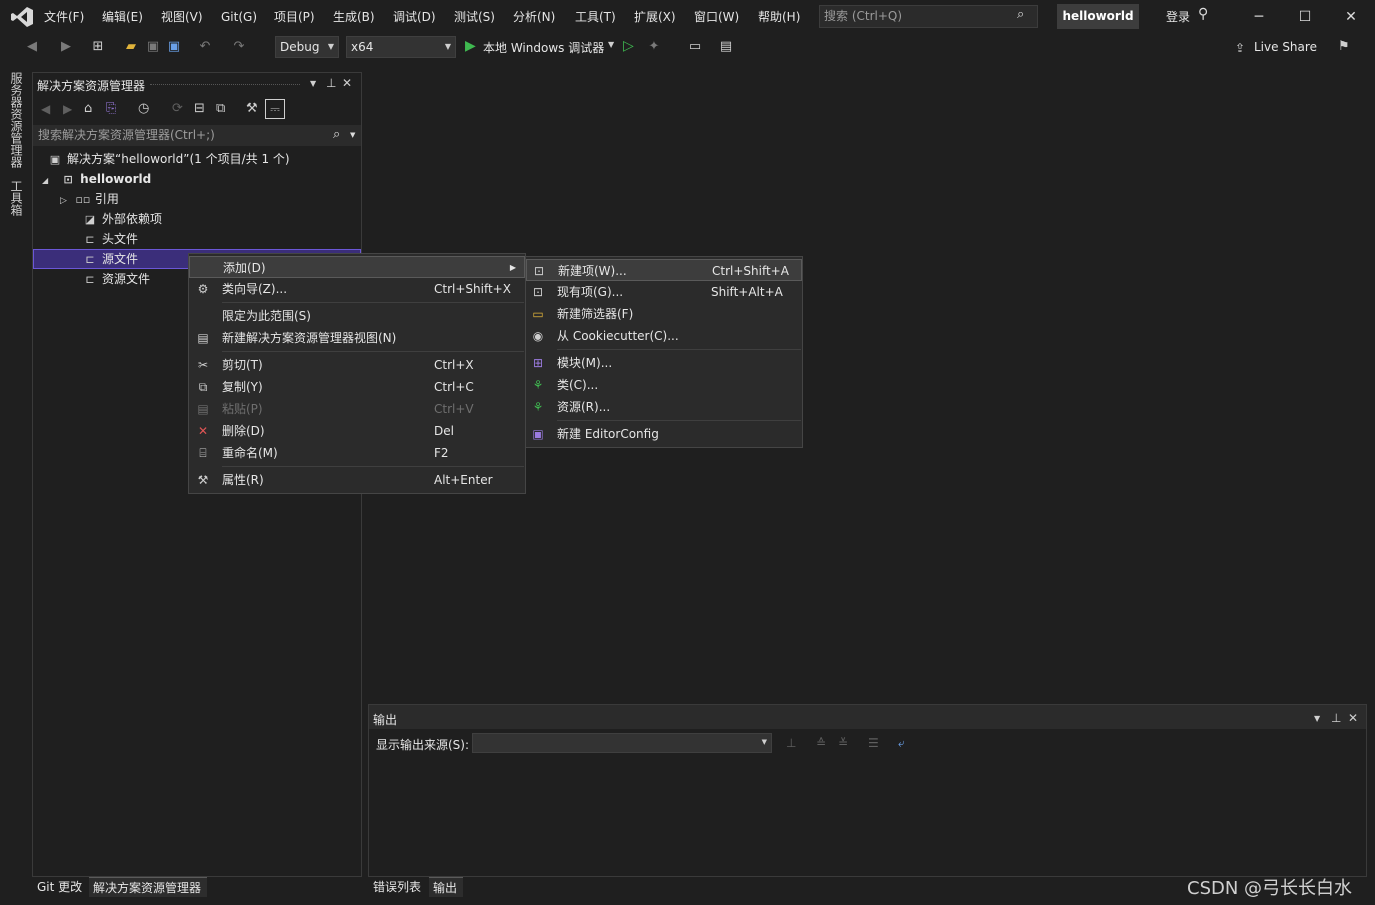 The image size is (1375, 905). Describe the element at coordinates (357, 267) in the screenshot. I see `menu-item-add: 添加(D) ▶` at that location.